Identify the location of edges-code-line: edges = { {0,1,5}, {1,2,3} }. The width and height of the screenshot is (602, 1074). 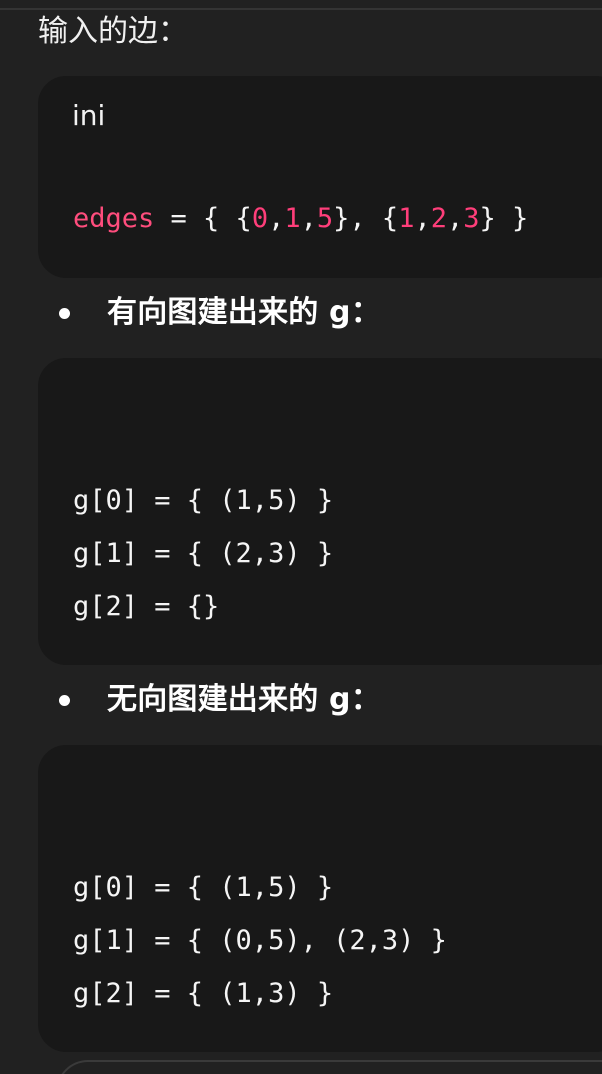
(300, 218).